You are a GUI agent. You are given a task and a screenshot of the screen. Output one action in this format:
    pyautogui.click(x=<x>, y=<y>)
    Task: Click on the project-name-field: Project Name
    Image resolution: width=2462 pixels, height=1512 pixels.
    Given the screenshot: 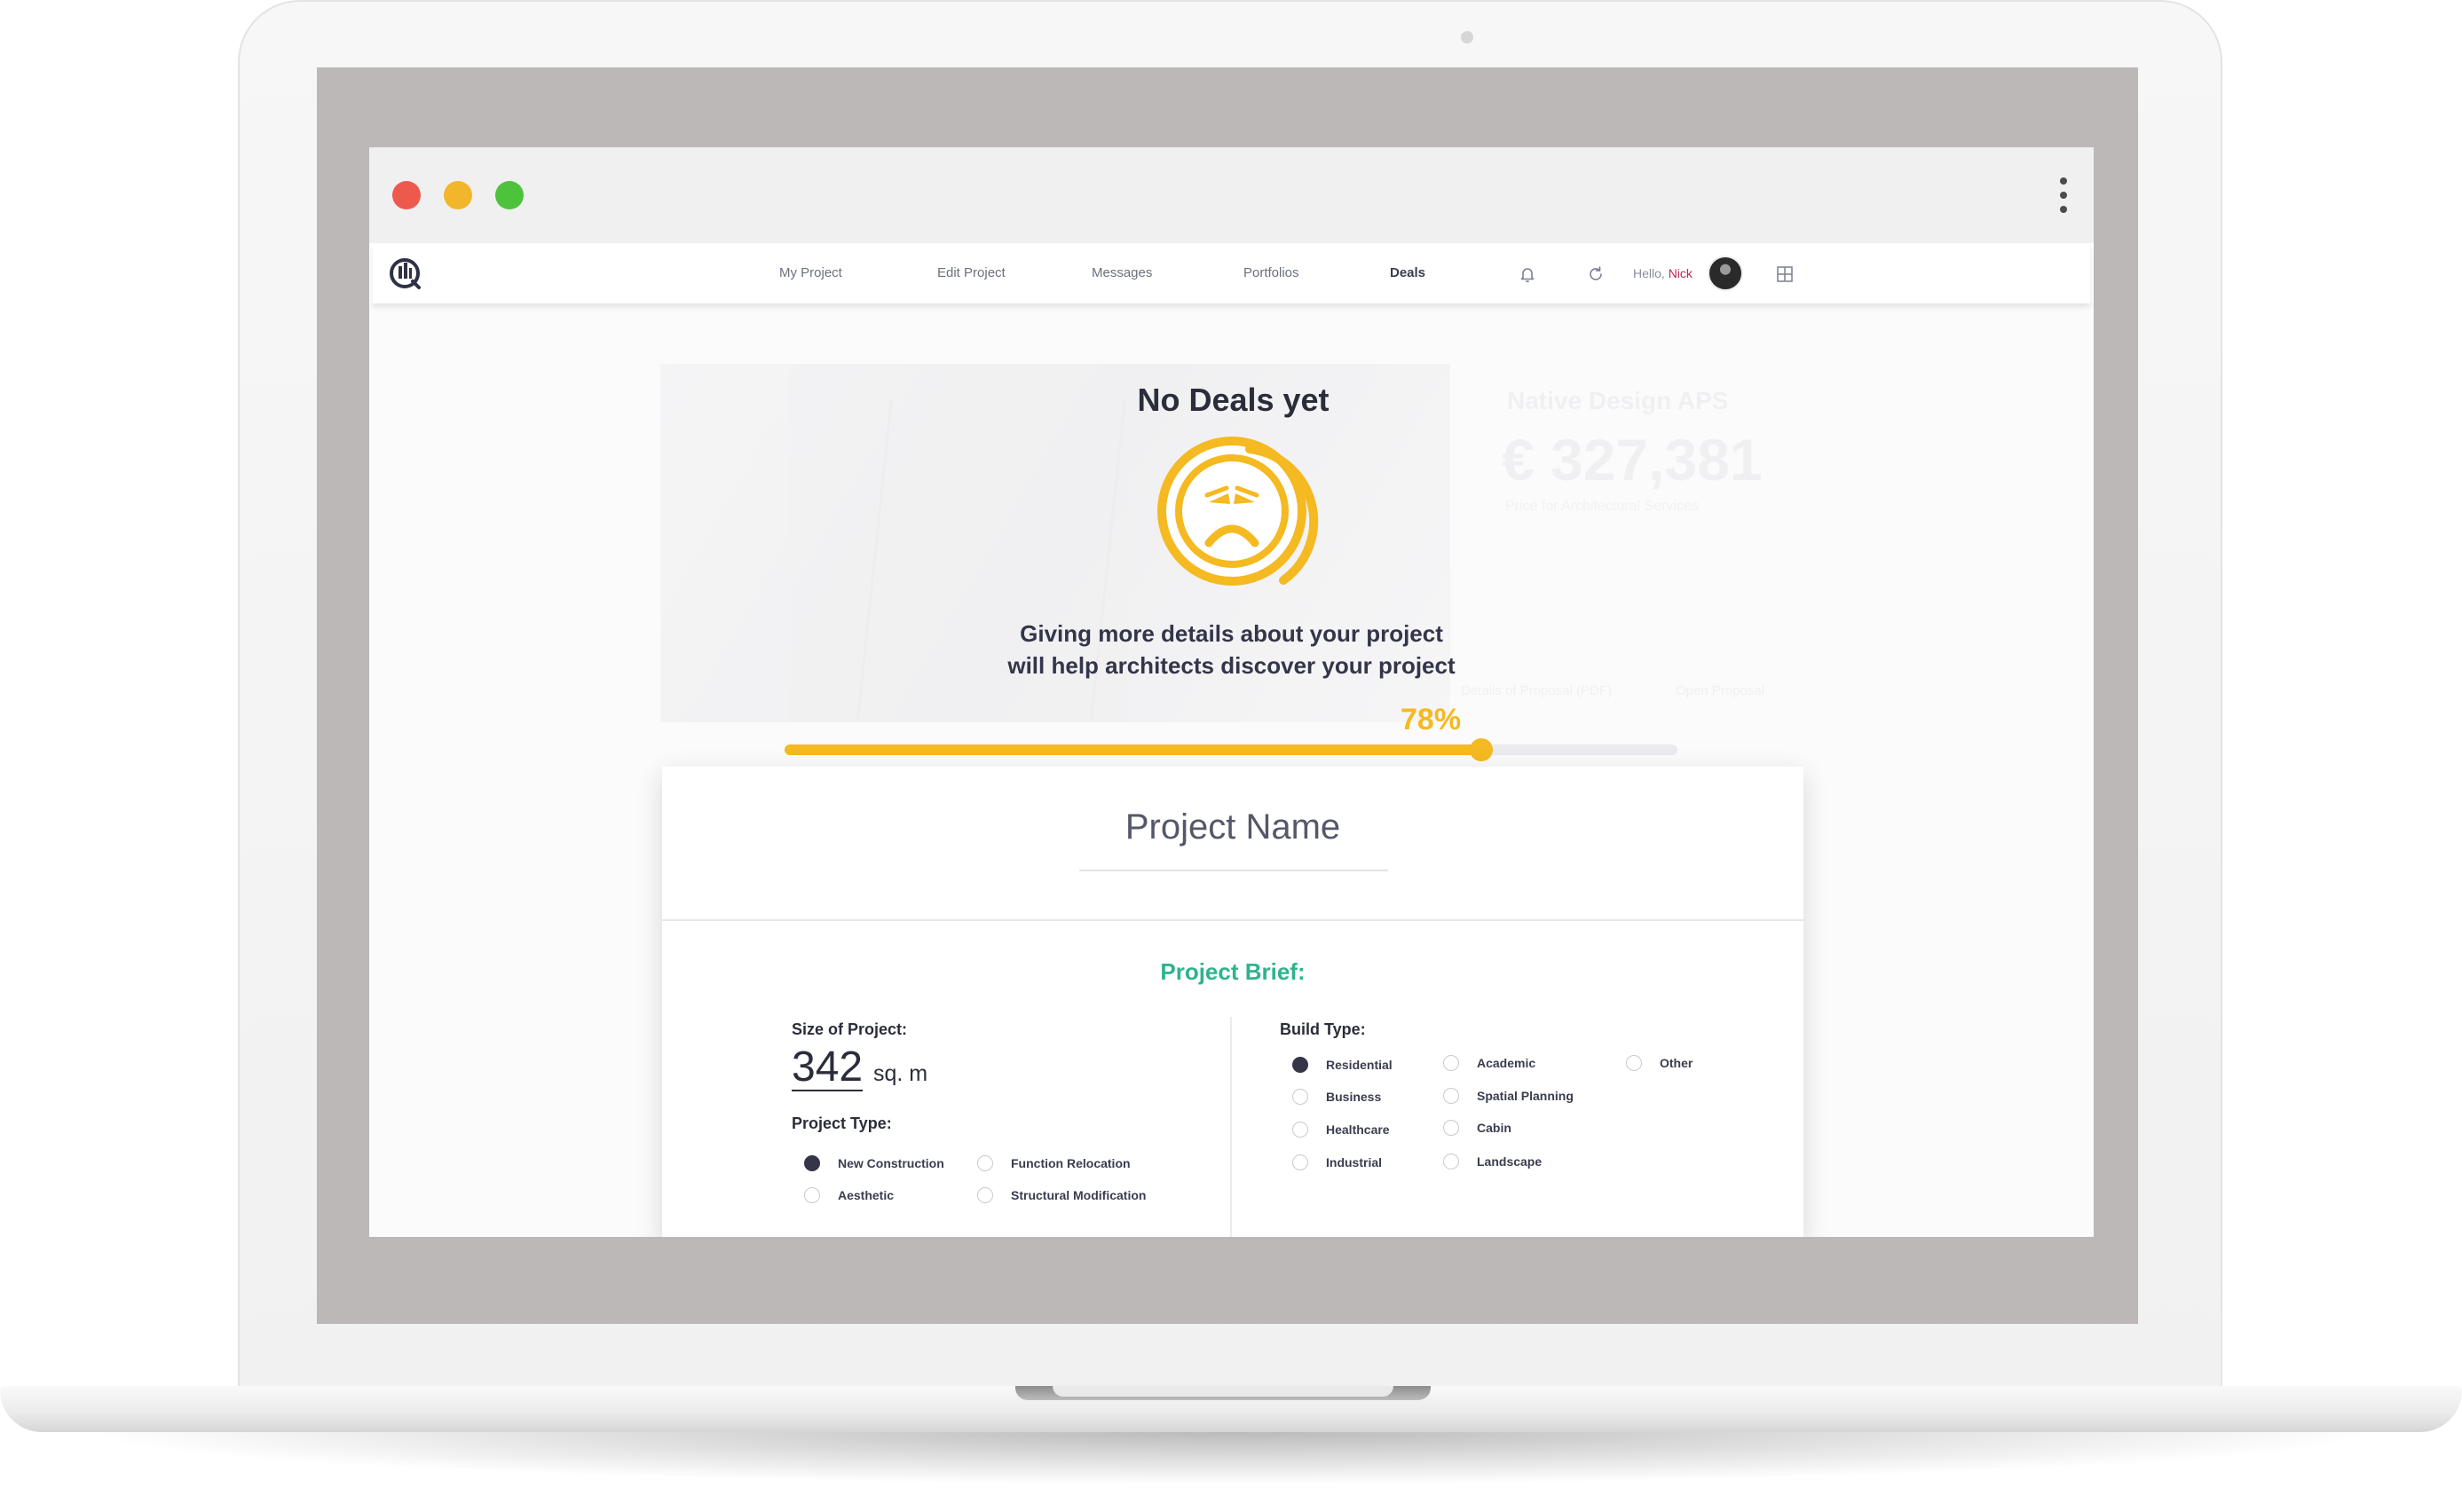 What is the action you would take?
    pyautogui.click(x=1232, y=827)
    